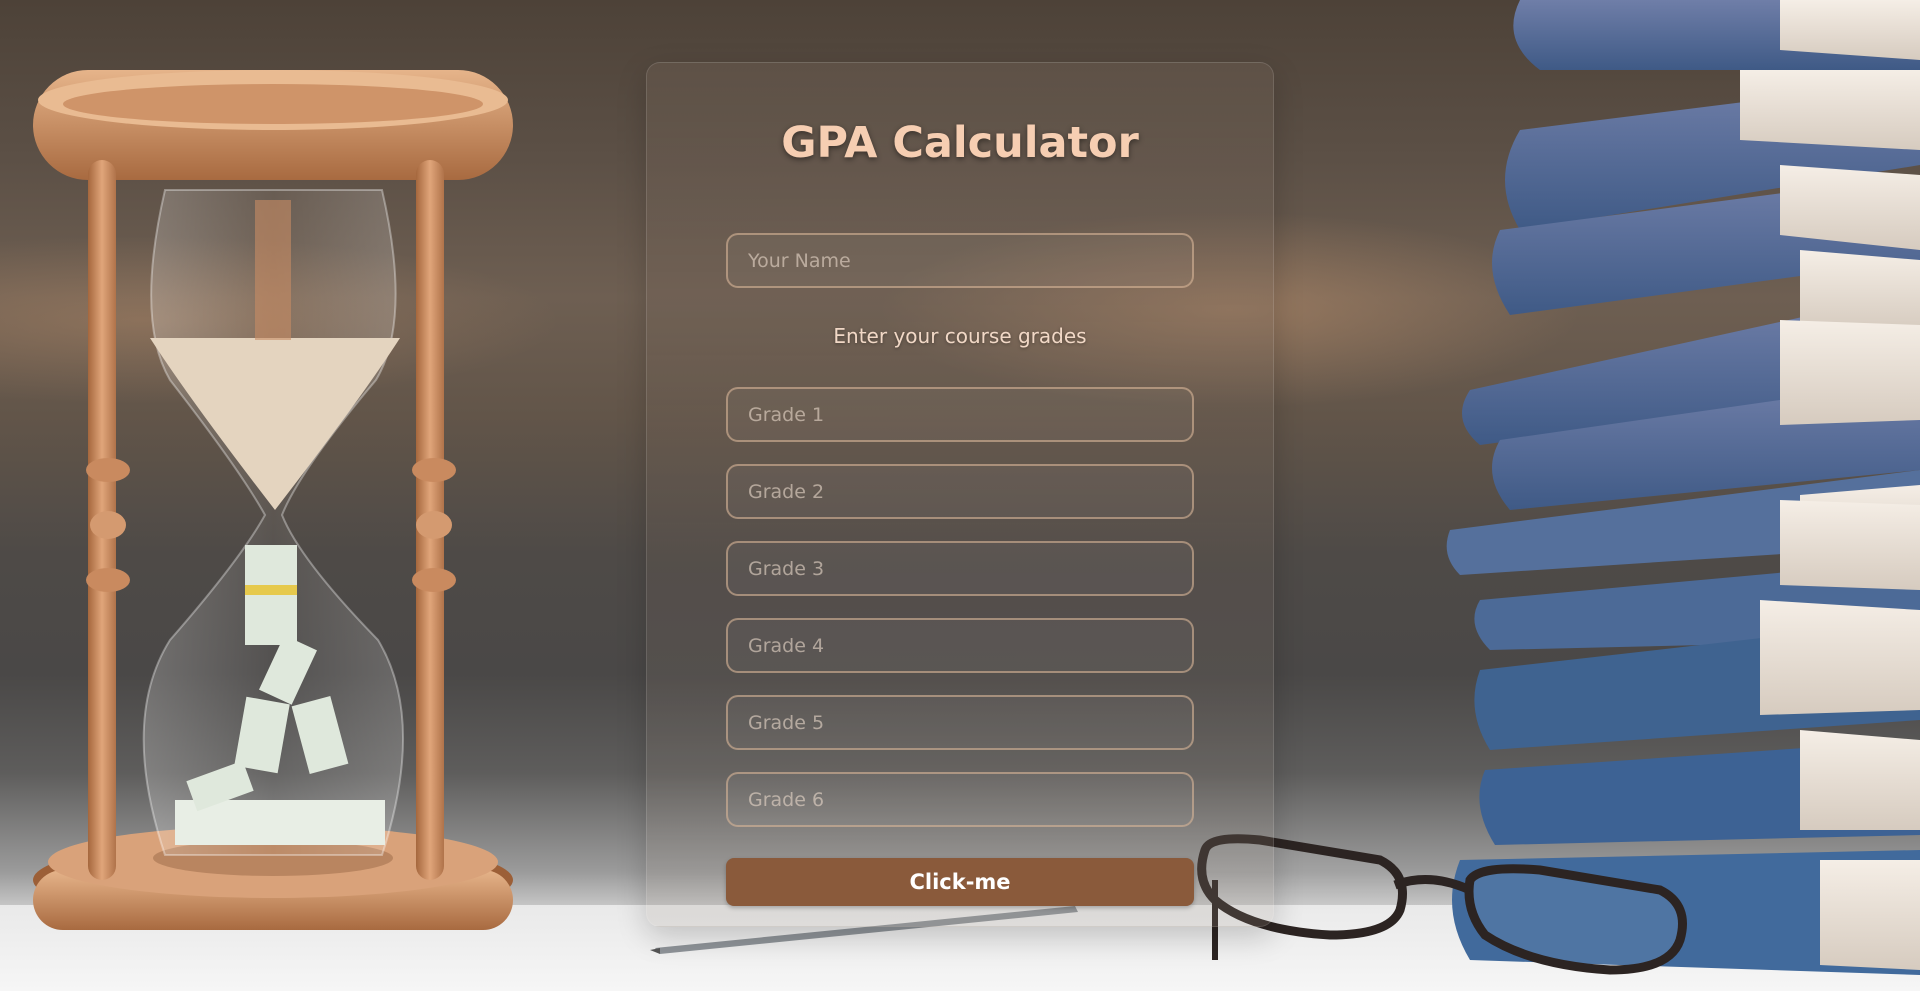 The image size is (1920, 991). Describe the element at coordinates (960, 336) in the screenshot. I see `grades-hint: Enter your course grades` at that location.